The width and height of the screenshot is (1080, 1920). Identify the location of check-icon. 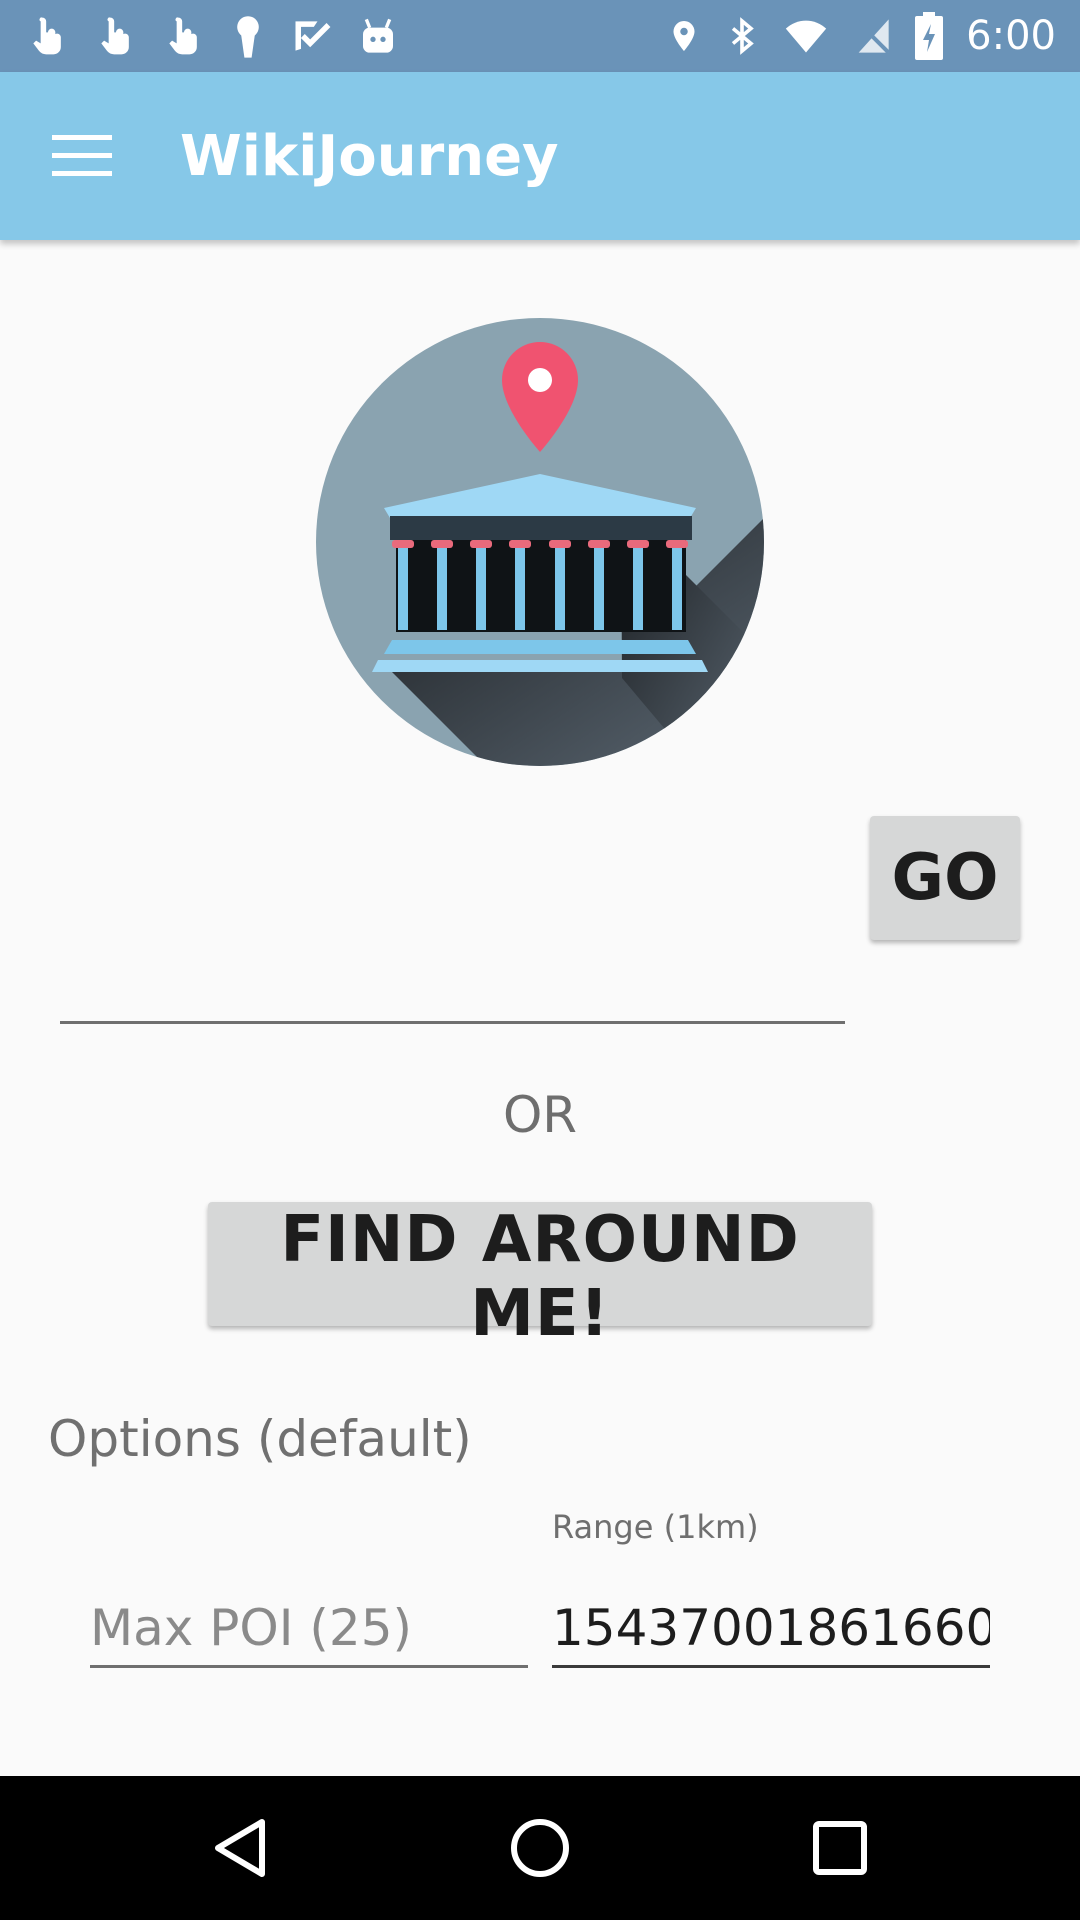
(313, 36).